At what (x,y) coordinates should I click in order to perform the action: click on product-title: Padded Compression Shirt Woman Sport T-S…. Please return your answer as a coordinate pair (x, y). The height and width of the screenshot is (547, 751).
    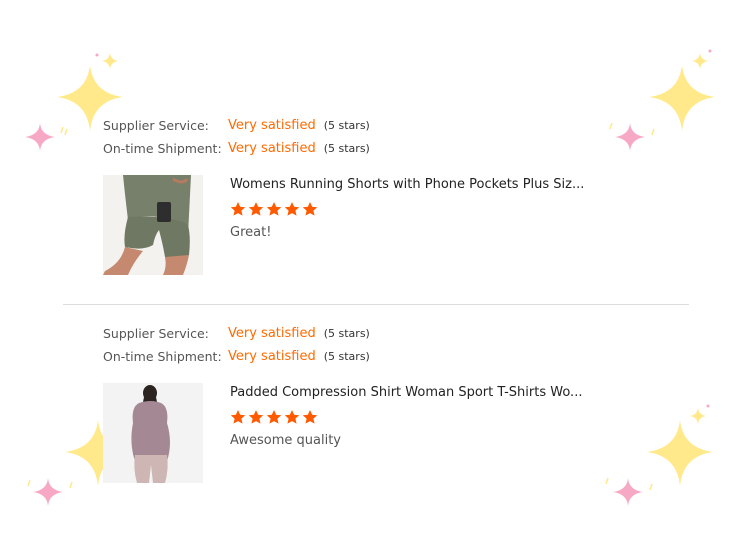
    Looking at the image, I should click on (406, 392).